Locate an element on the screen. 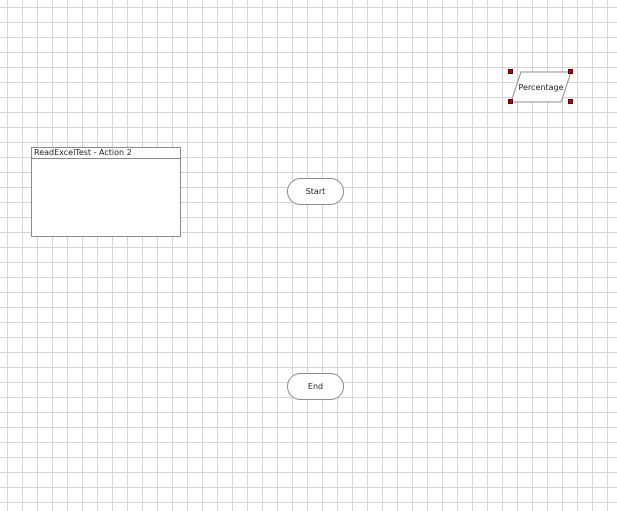 Image resolution: width=617 pixels, height=511 pixels. resize-handle-top-left is located at coordinates (510, 71).